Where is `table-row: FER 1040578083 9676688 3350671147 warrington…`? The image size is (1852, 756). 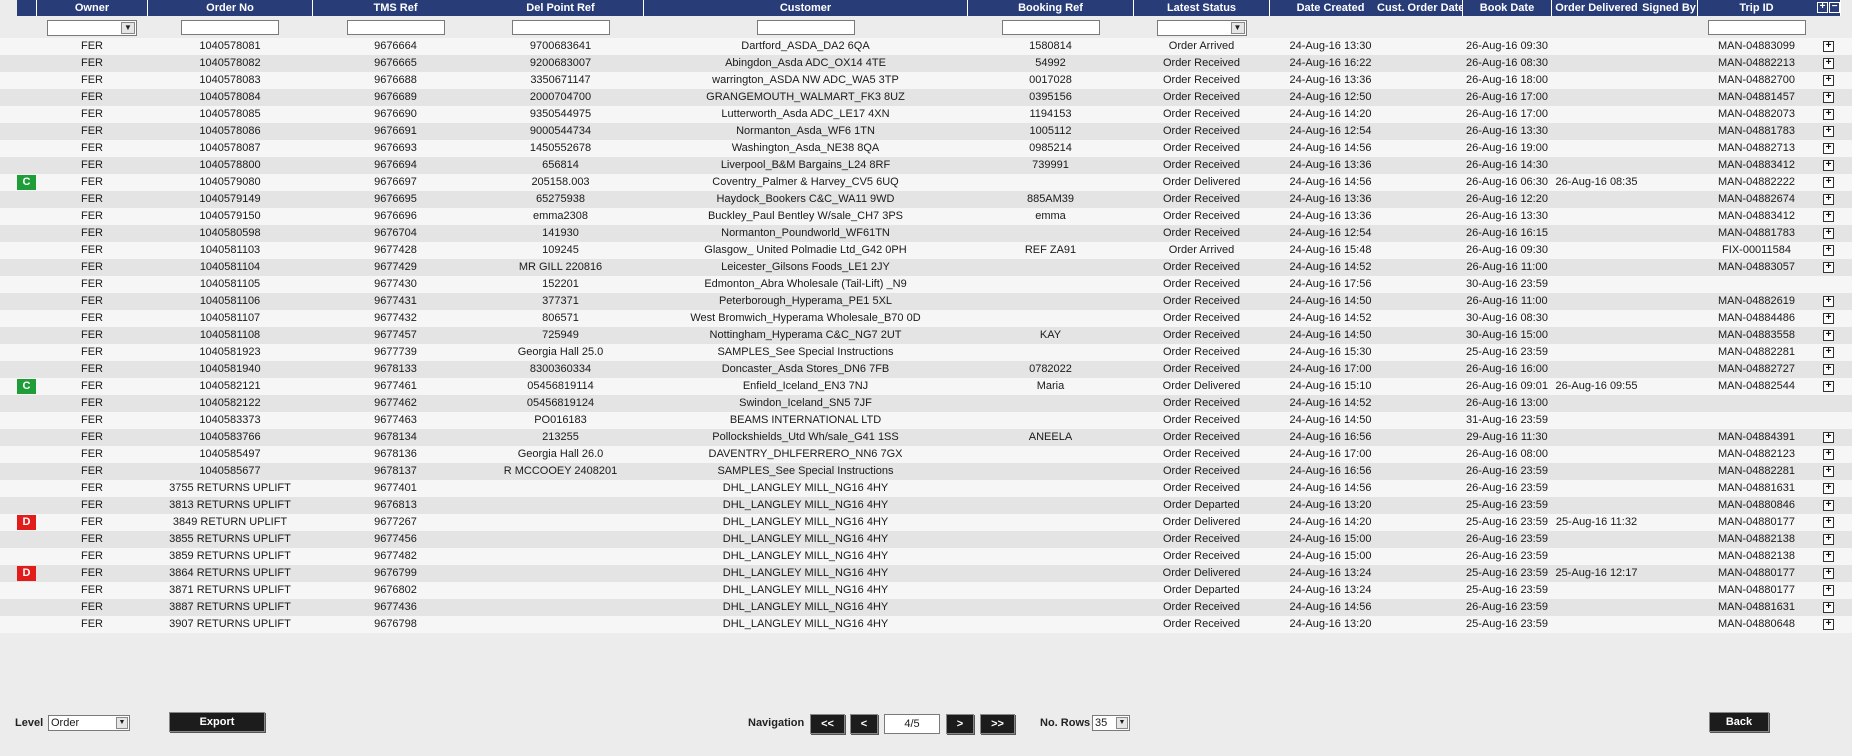
table-row: FER 1040578083 9676688 3350671147 warrington… is located at coordinates (926, 80).